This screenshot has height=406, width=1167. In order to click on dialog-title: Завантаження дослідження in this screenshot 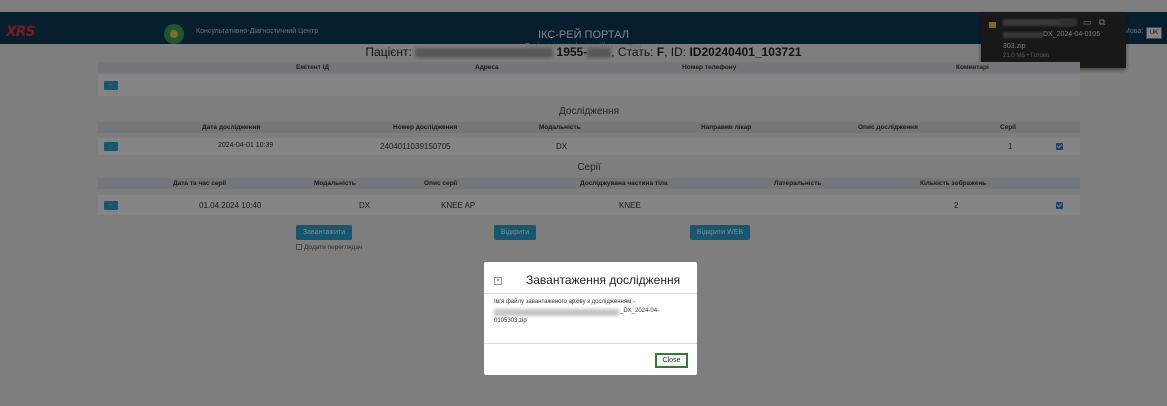, I will do `click(603, 280)`.